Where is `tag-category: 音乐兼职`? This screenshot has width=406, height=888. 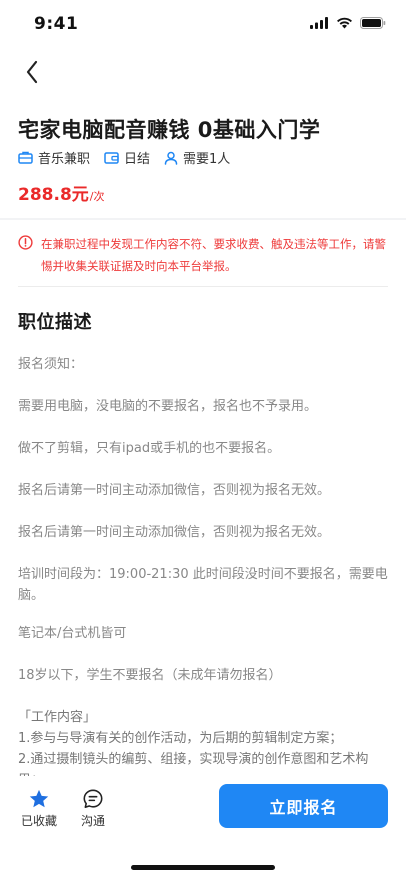
tag-category: 音乐兼职 is located at coordinates (54, 157).